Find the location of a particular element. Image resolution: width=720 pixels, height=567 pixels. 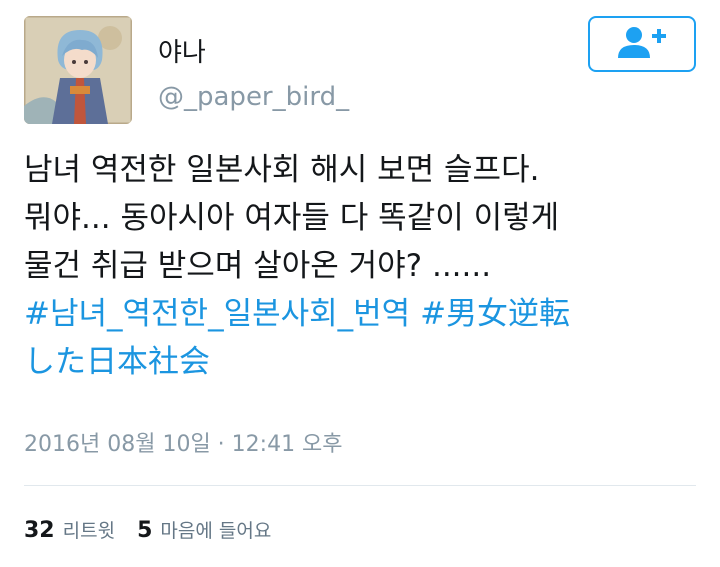

hashtag-link: #男女逆転 is located at coordinates (495, 314).